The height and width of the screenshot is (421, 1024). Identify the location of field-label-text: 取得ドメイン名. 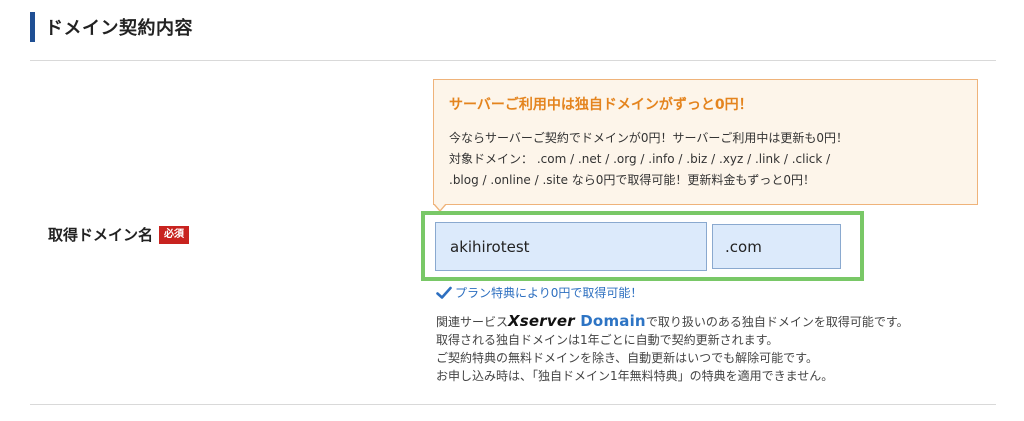
(101, 235).